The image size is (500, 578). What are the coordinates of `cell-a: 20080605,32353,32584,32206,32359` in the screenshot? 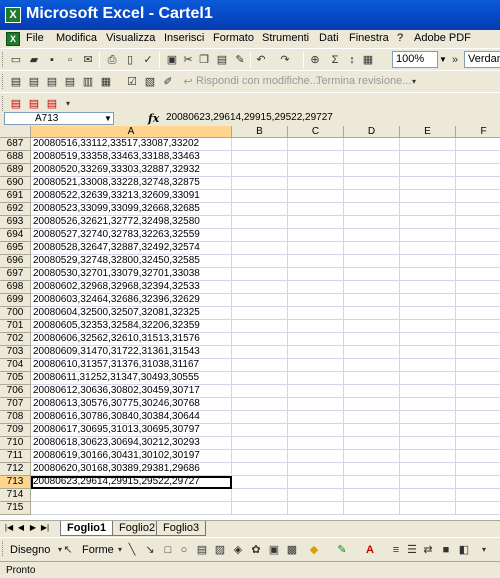 It's located at (131, 326).